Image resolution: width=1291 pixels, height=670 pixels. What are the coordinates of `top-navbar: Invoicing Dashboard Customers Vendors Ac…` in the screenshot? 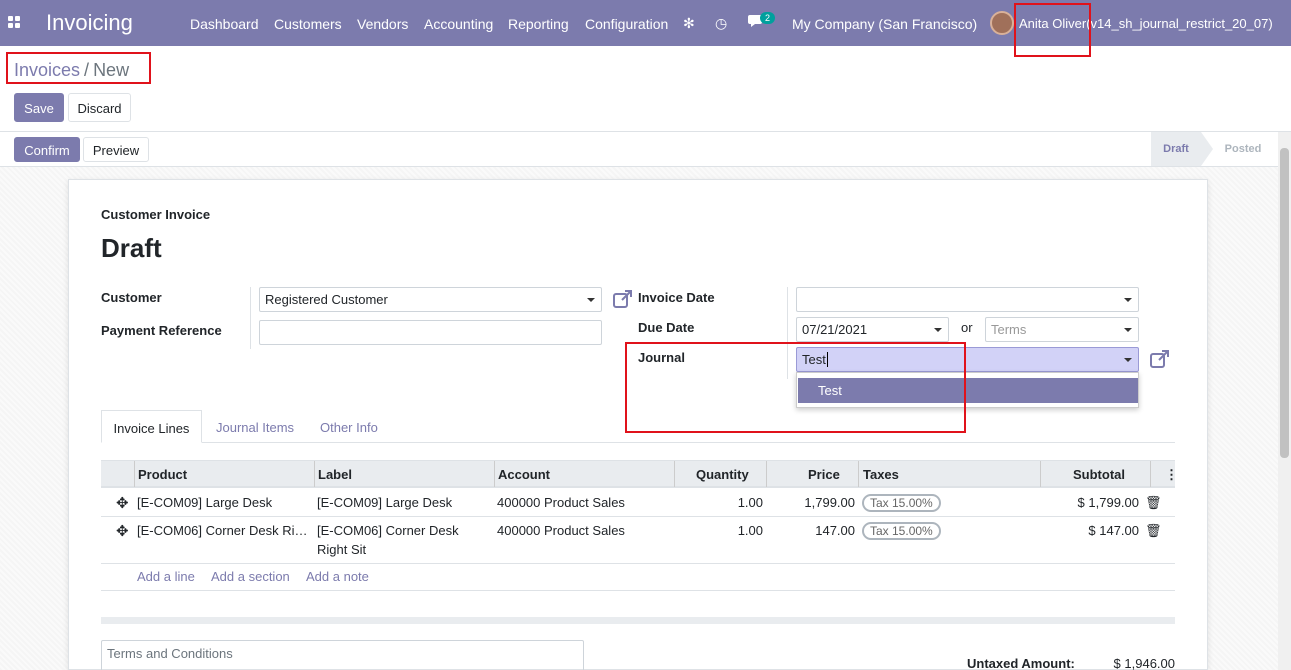 It's located at (645, 23).